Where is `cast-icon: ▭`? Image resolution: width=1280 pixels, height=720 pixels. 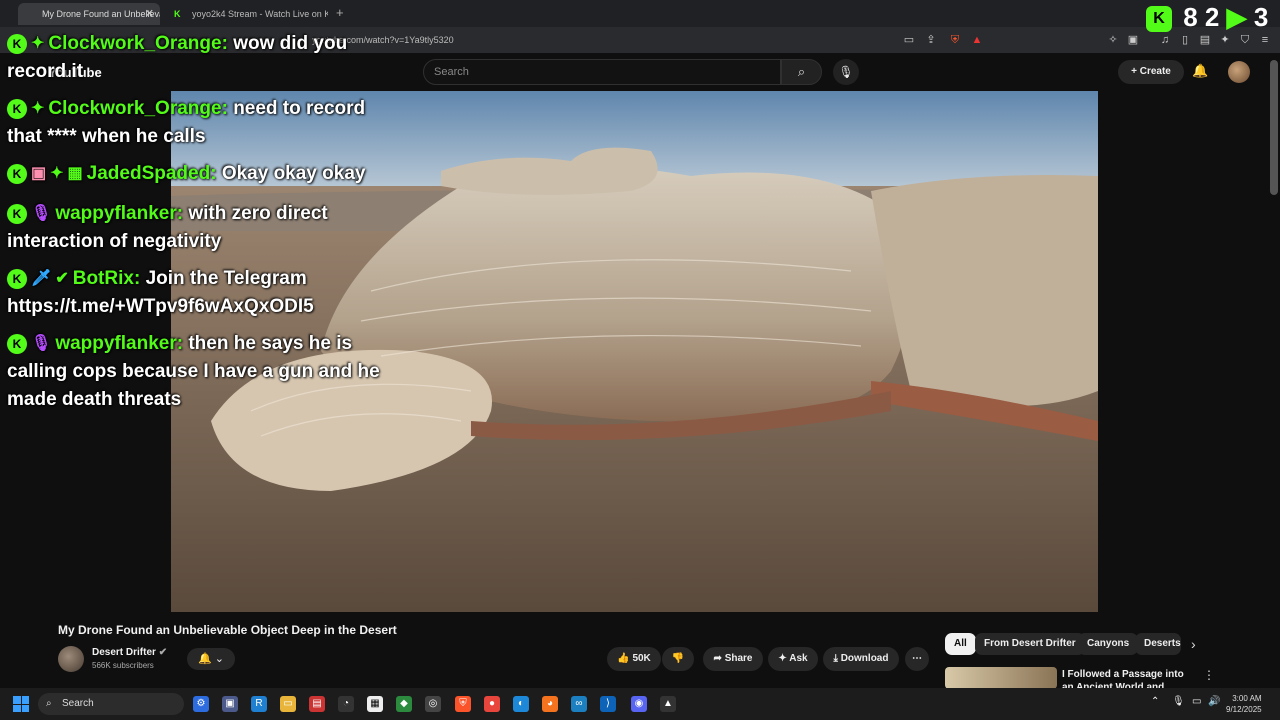
cast-icon: ▭ is located at coordinates (909, 40).